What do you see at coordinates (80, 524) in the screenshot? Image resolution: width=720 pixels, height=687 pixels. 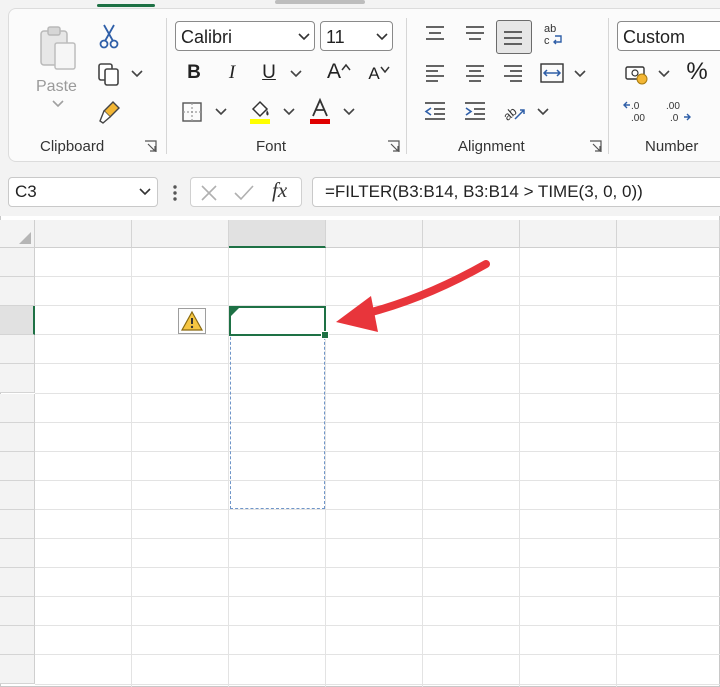 I see `cell-a10` at bounding box center [80, 524].